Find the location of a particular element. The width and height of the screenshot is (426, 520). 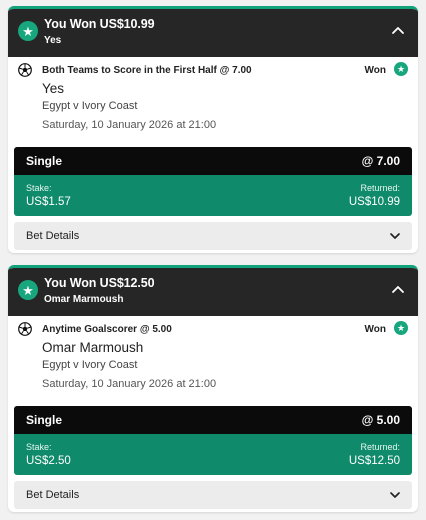

selection-pick: Omar Marmoush is located at coordinates (93, 347).